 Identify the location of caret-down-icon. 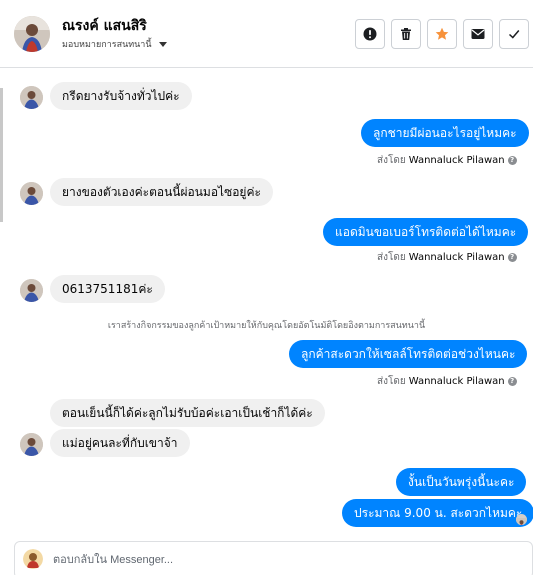
(162, 44).